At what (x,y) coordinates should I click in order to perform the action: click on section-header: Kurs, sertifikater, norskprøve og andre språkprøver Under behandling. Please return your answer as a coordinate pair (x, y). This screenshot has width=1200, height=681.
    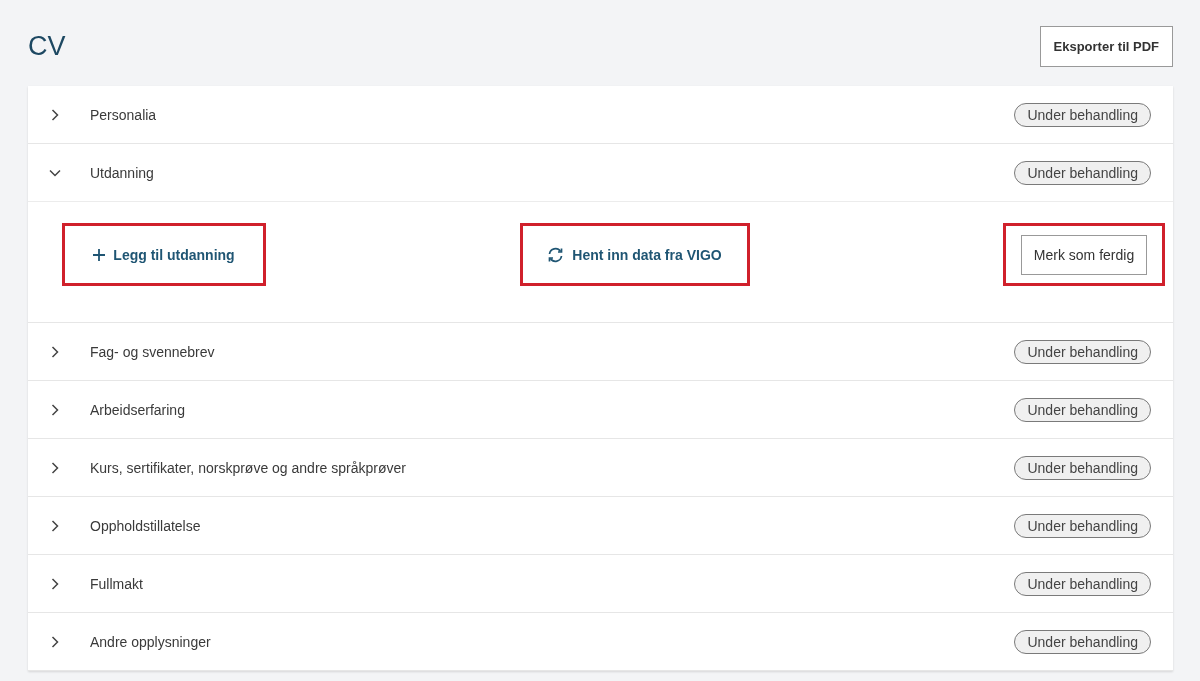
    Looking at the image, I should click on (600, 467).